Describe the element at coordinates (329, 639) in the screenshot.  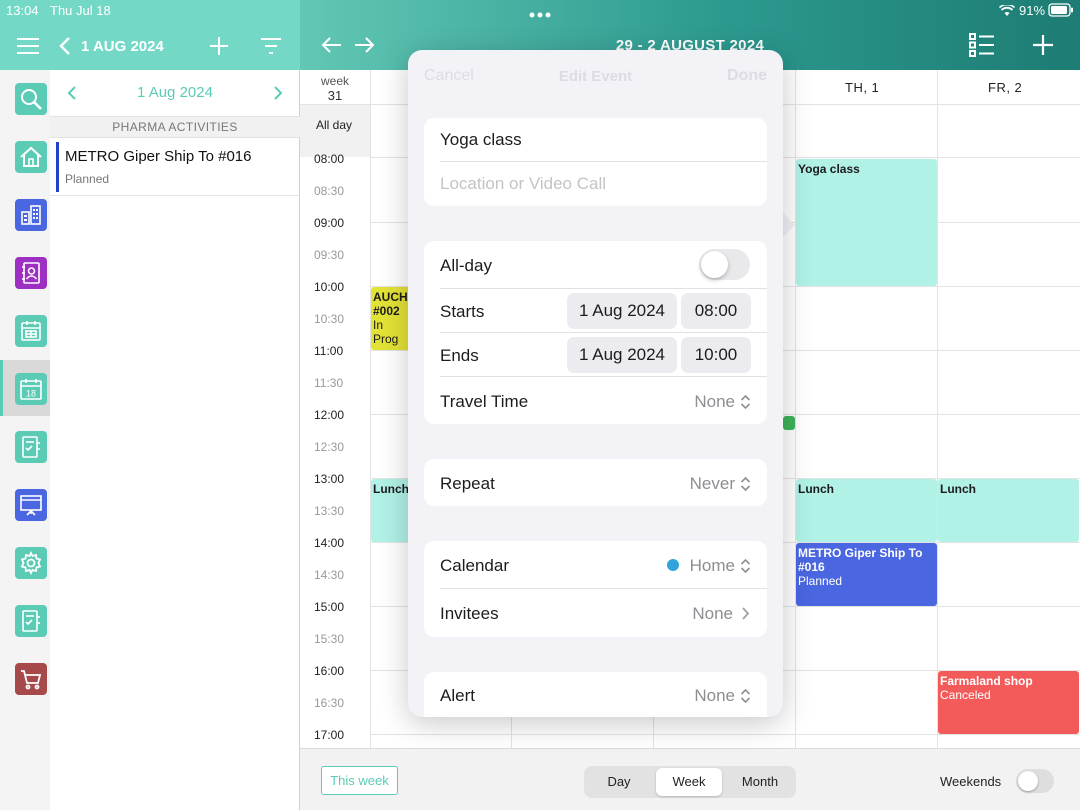
I see `time-label: 15:30` at that location.